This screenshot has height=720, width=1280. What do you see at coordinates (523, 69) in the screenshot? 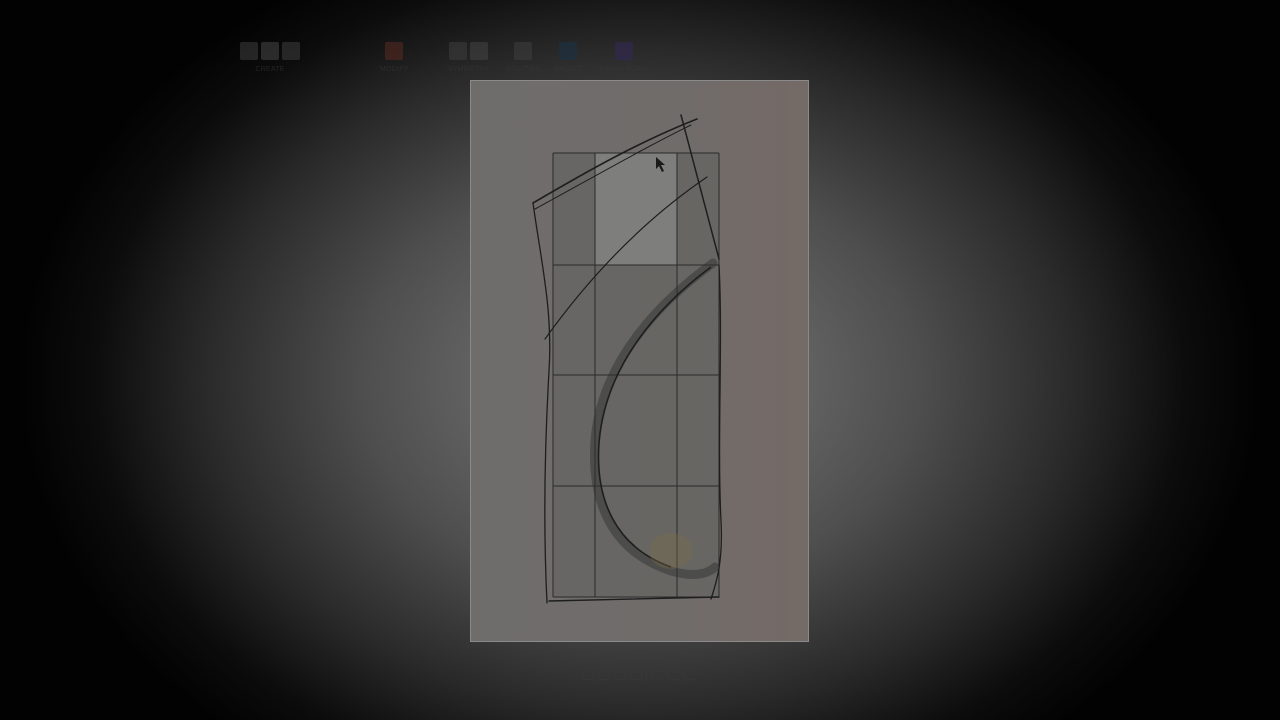
I see `toolbar-label-utilities: UTILITIES` at bounding box center [523, 69].